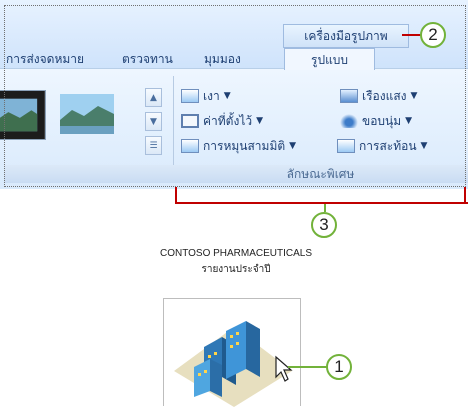 This screenshot has height=411, width=468. Describe the element at coordinates (349, 96) in the screenshot. I see `glow-icon` at that location.